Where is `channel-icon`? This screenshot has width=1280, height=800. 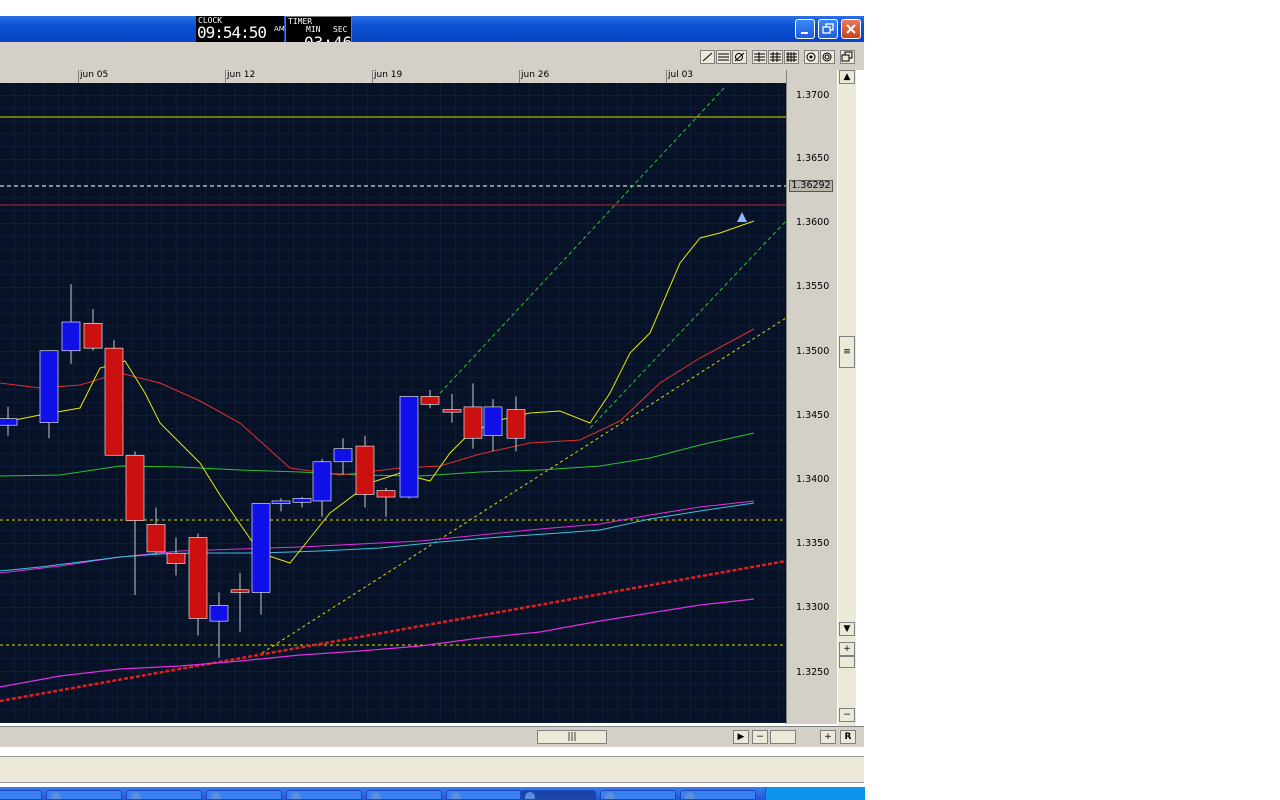 channel-icon is located at coordinates (723, 57).